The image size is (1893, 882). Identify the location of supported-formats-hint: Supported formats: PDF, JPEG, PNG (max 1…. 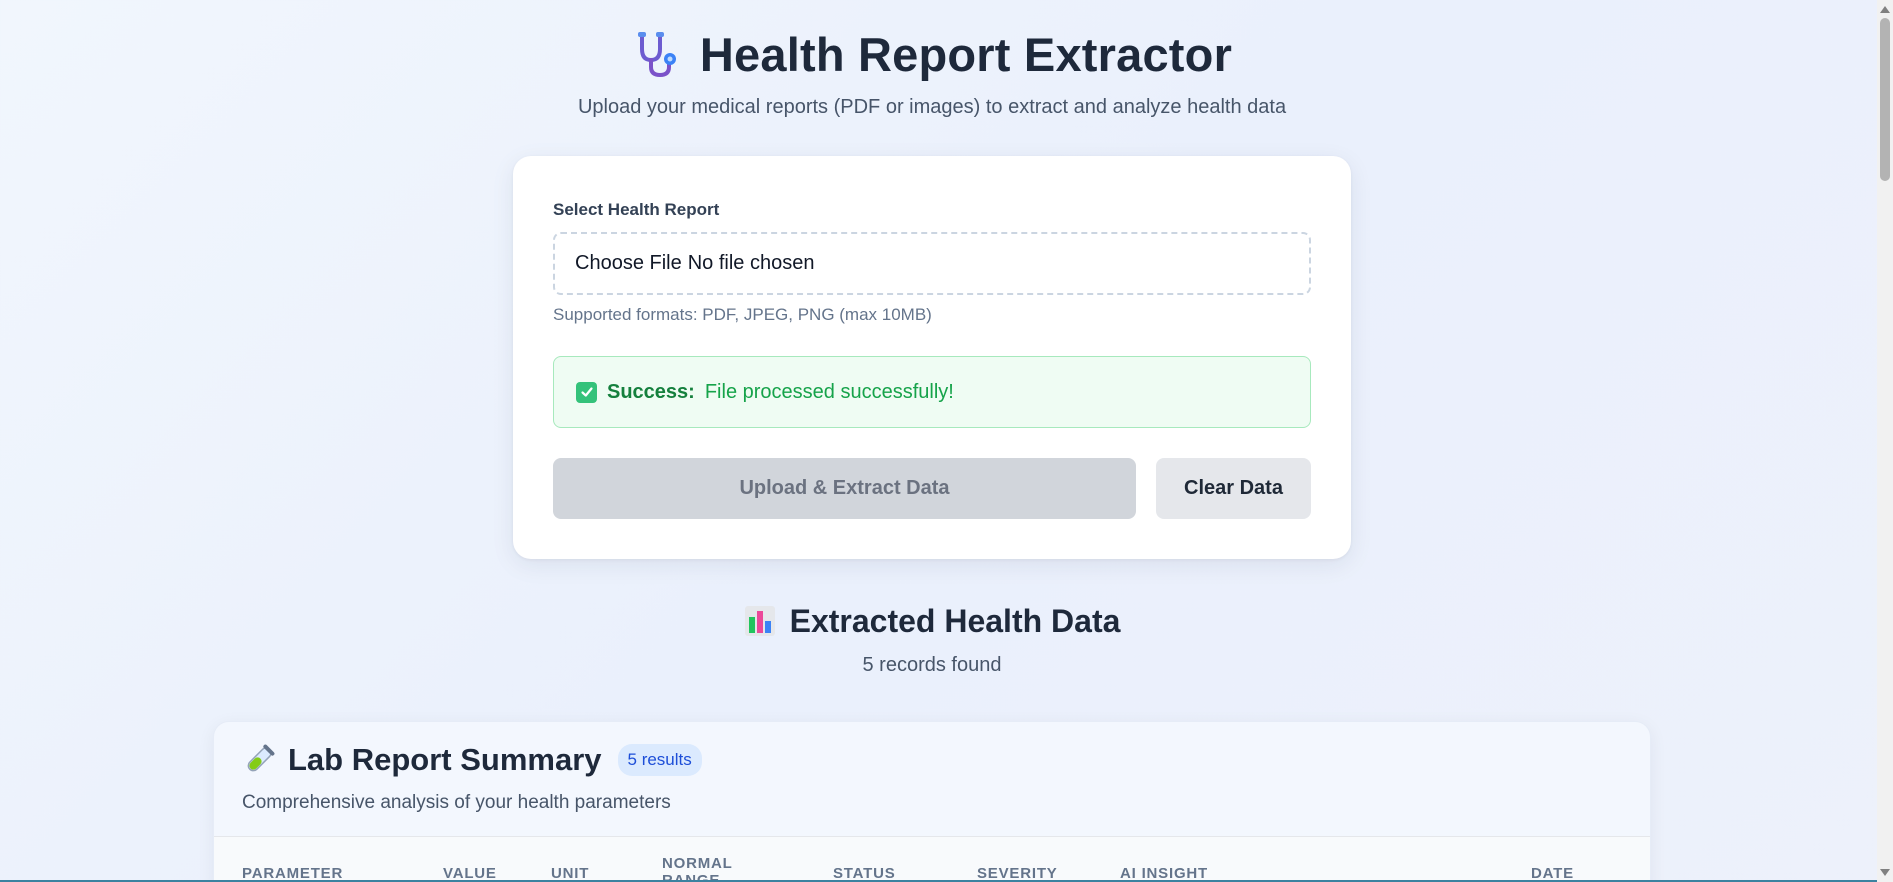
(742, 314).